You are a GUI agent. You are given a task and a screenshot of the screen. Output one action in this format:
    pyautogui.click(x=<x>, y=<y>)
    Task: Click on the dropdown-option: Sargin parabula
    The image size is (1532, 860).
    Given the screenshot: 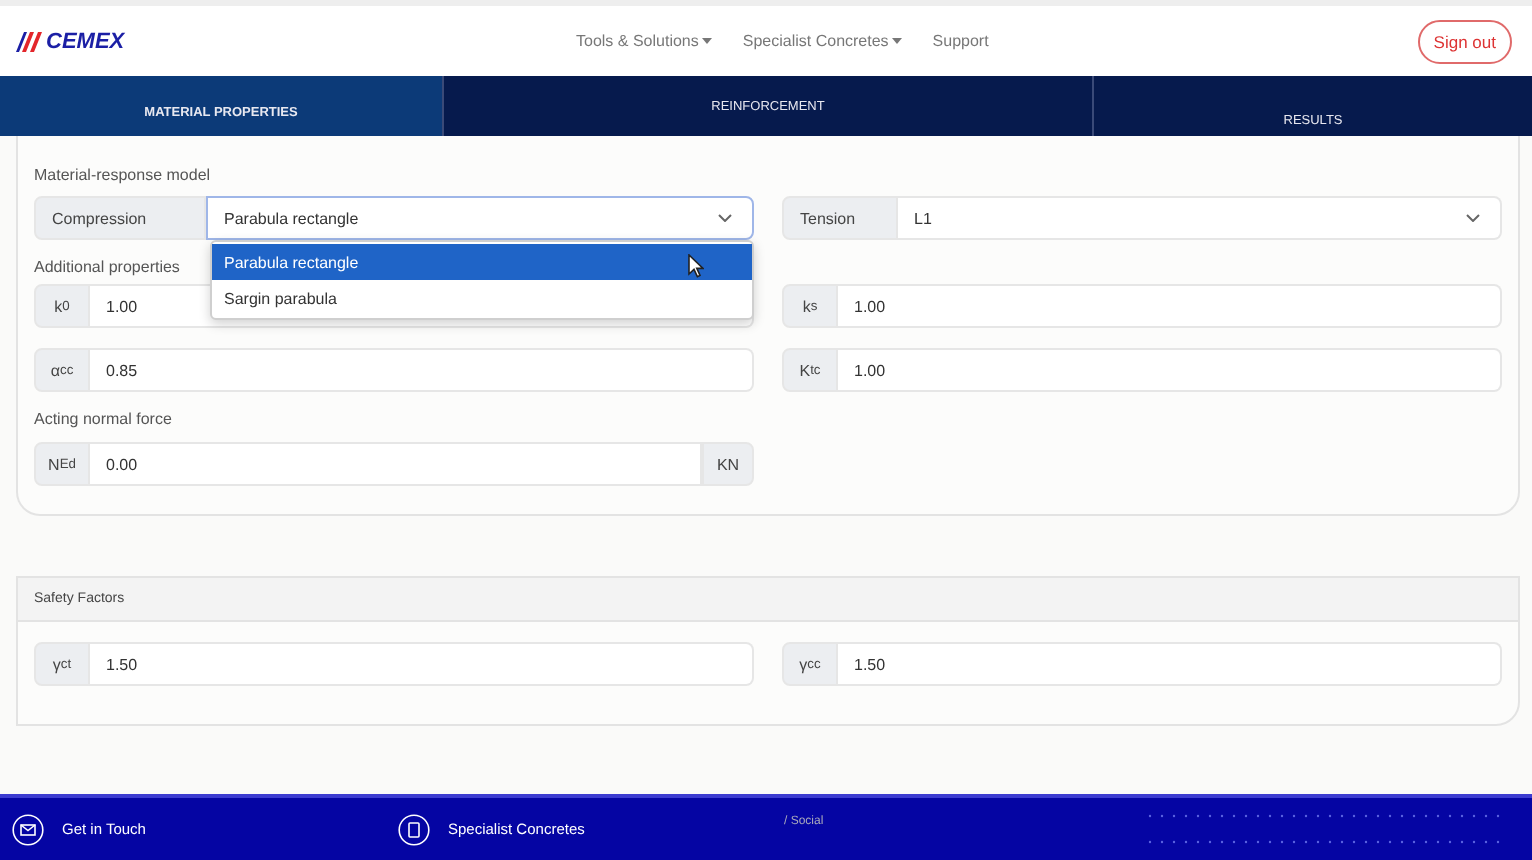 What is the action you would take?
    pyautogui.click(x=482, y=298)
    